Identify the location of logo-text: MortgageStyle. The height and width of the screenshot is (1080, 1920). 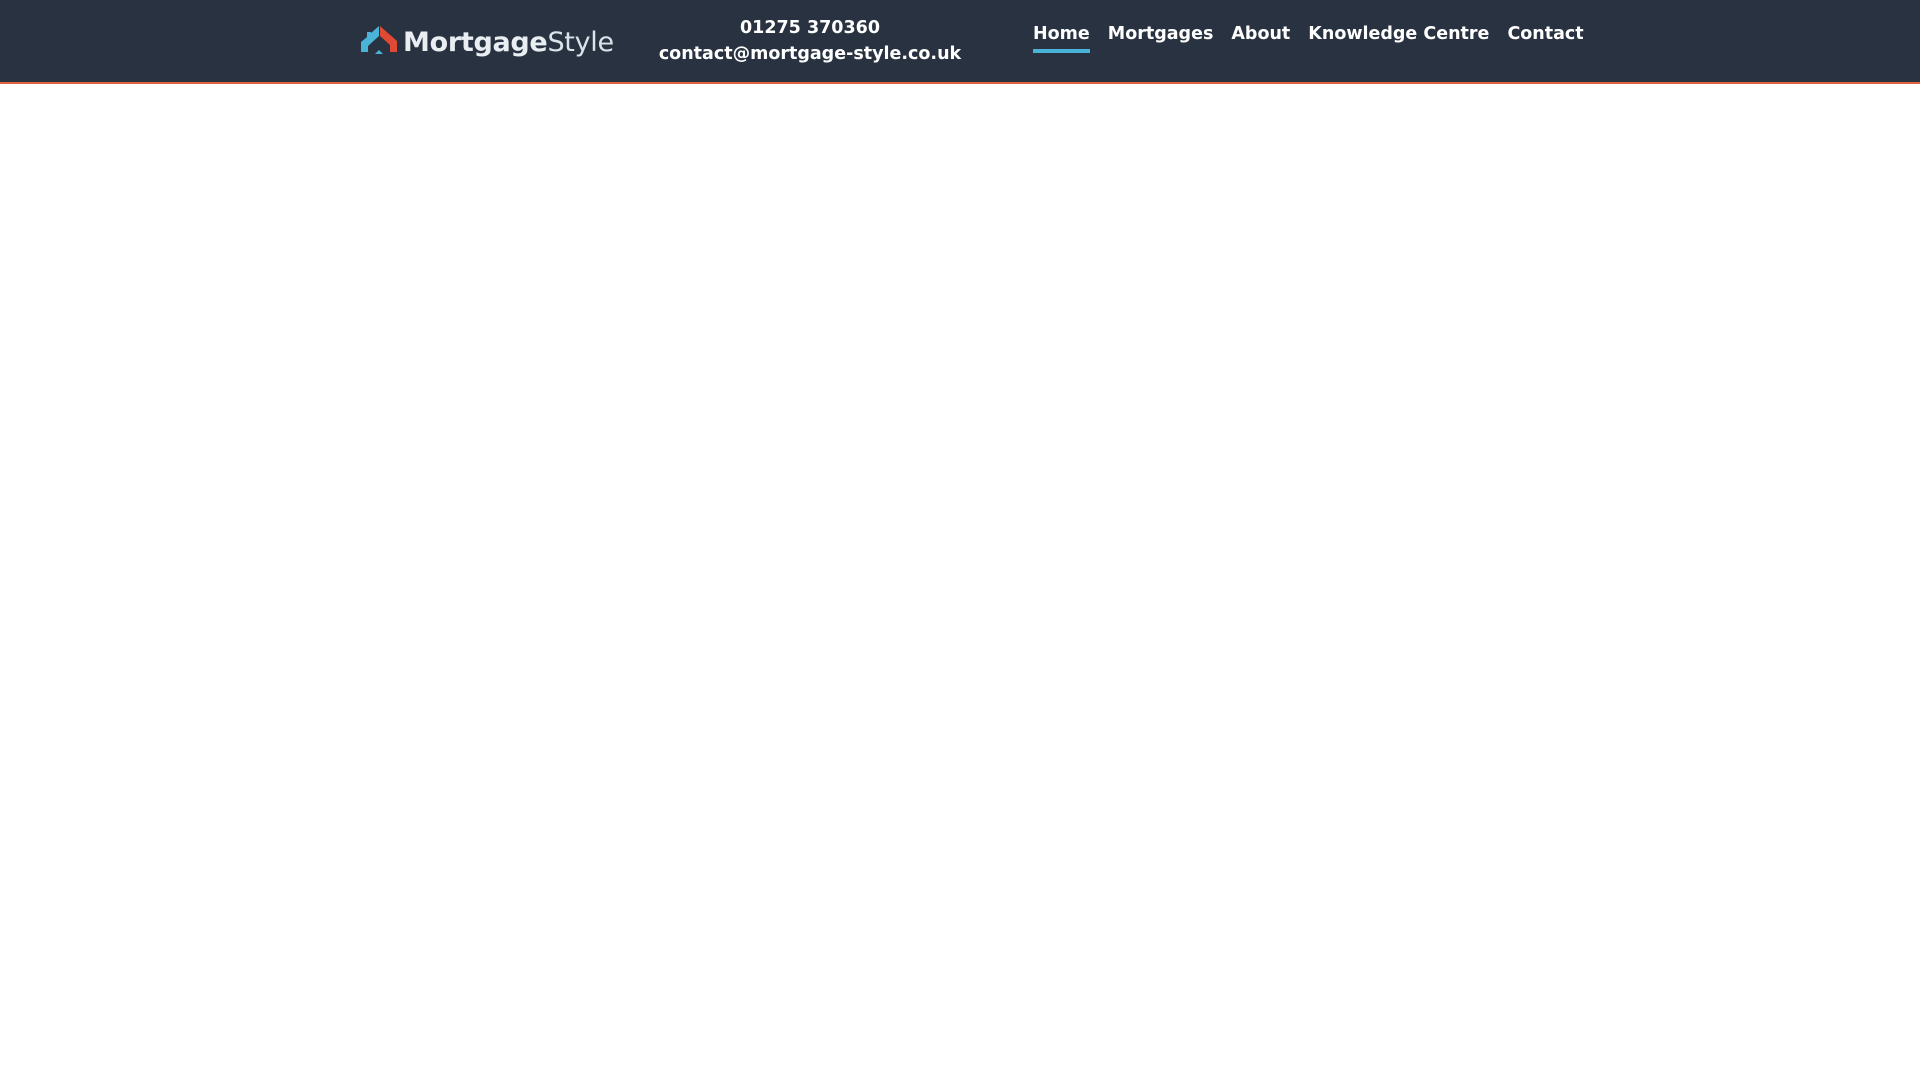
(508, 42).